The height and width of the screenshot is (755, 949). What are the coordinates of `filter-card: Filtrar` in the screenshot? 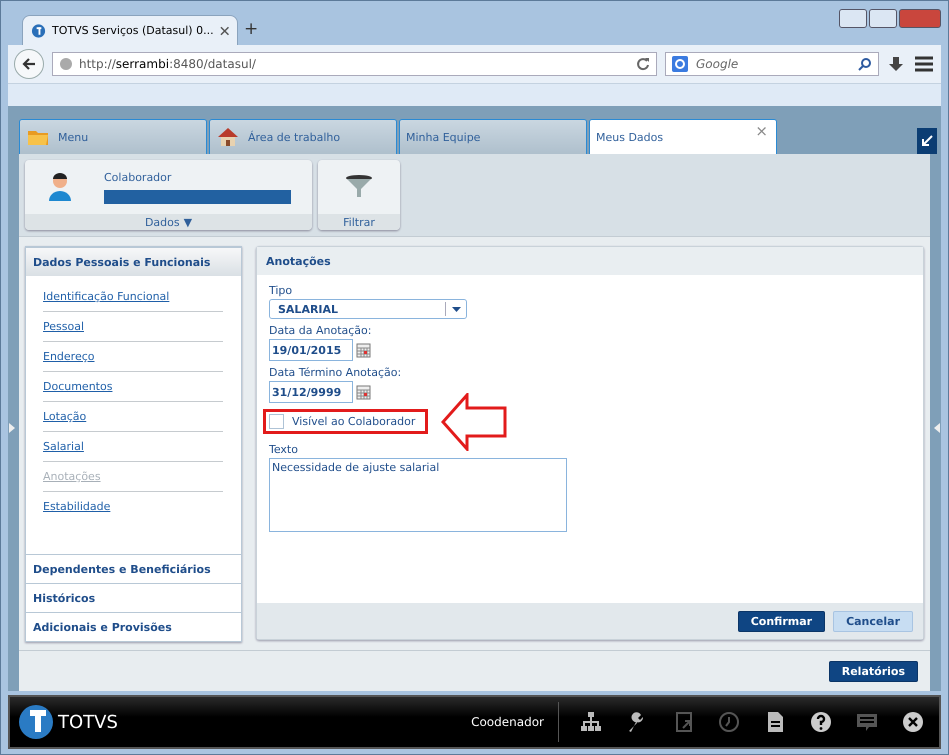 It's located at (359, 195).